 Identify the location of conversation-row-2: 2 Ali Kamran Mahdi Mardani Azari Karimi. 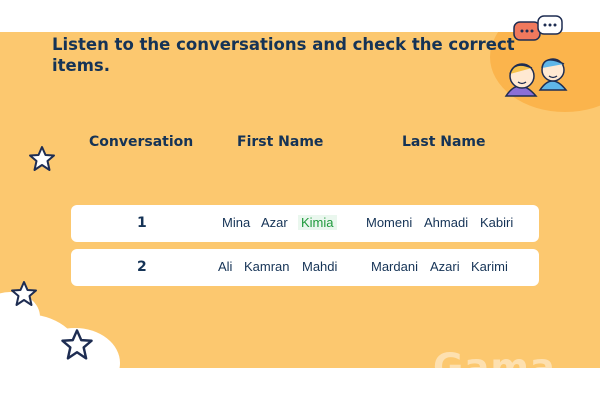
(305, 267).